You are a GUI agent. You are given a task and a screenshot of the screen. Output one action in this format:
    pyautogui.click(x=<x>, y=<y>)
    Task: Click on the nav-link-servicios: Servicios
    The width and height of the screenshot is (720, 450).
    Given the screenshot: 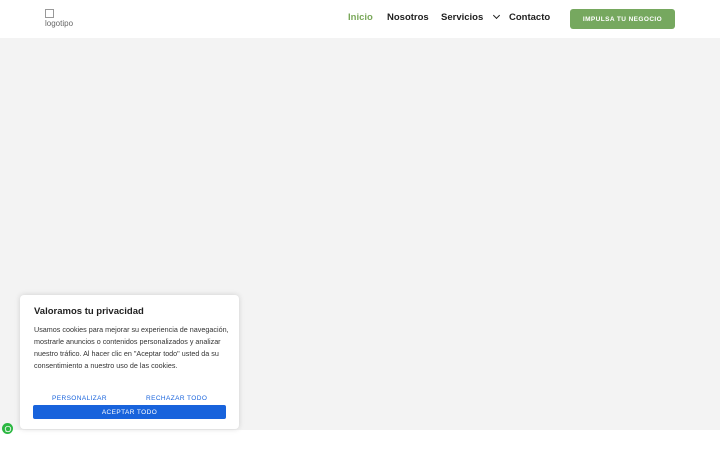 What is the action you would take?
    pyautogui.click(x=470, y=17)
    